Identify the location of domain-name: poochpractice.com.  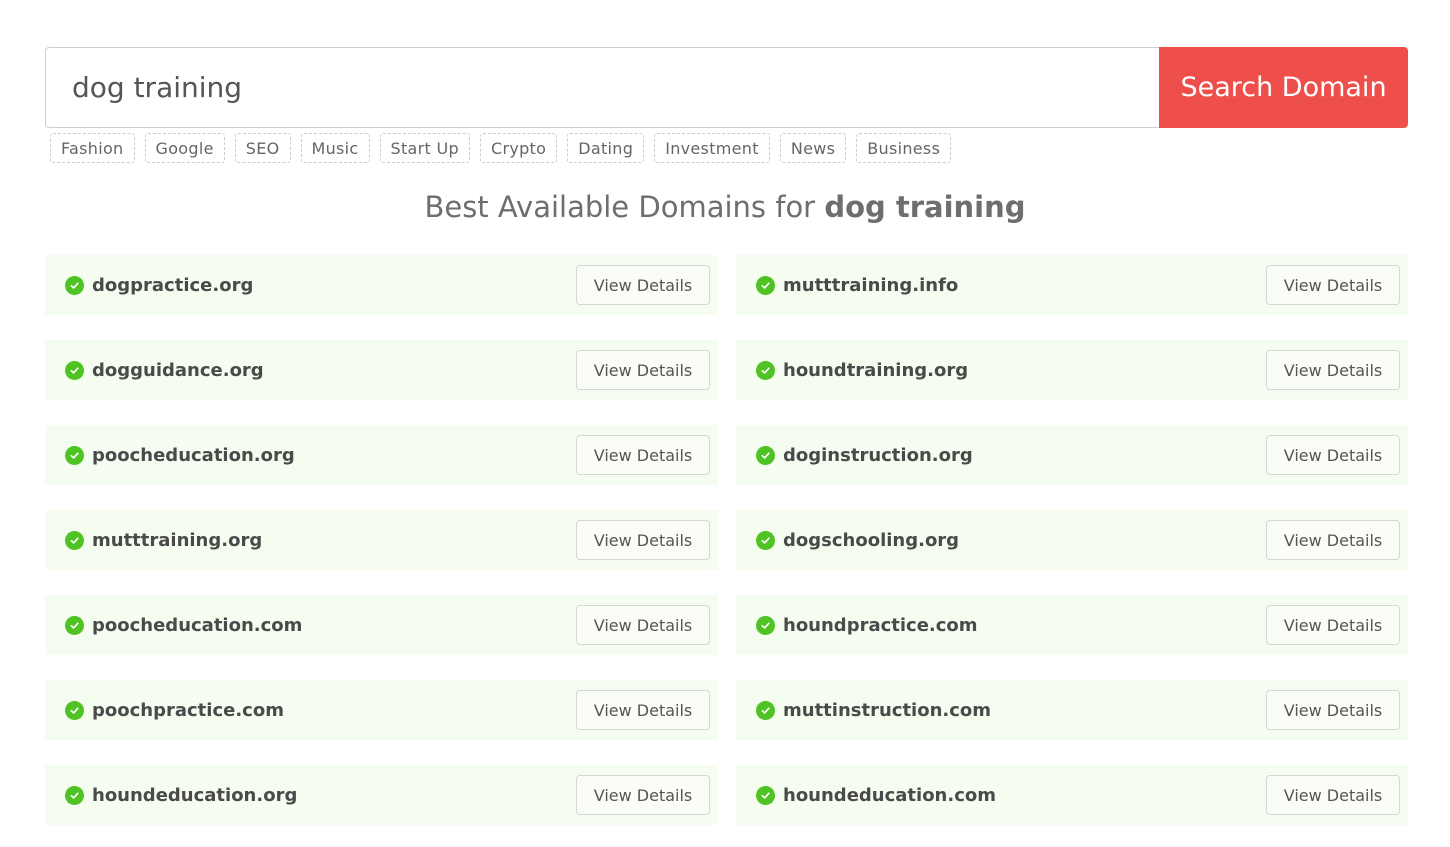
(188, 710).